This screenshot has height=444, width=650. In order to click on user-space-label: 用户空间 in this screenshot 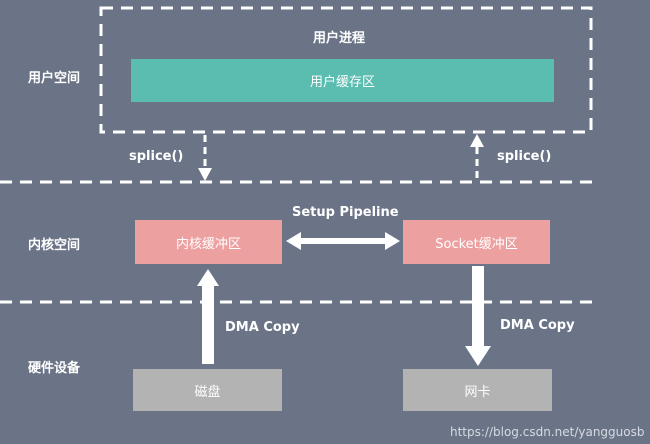, I will do `click(54, 78)`.